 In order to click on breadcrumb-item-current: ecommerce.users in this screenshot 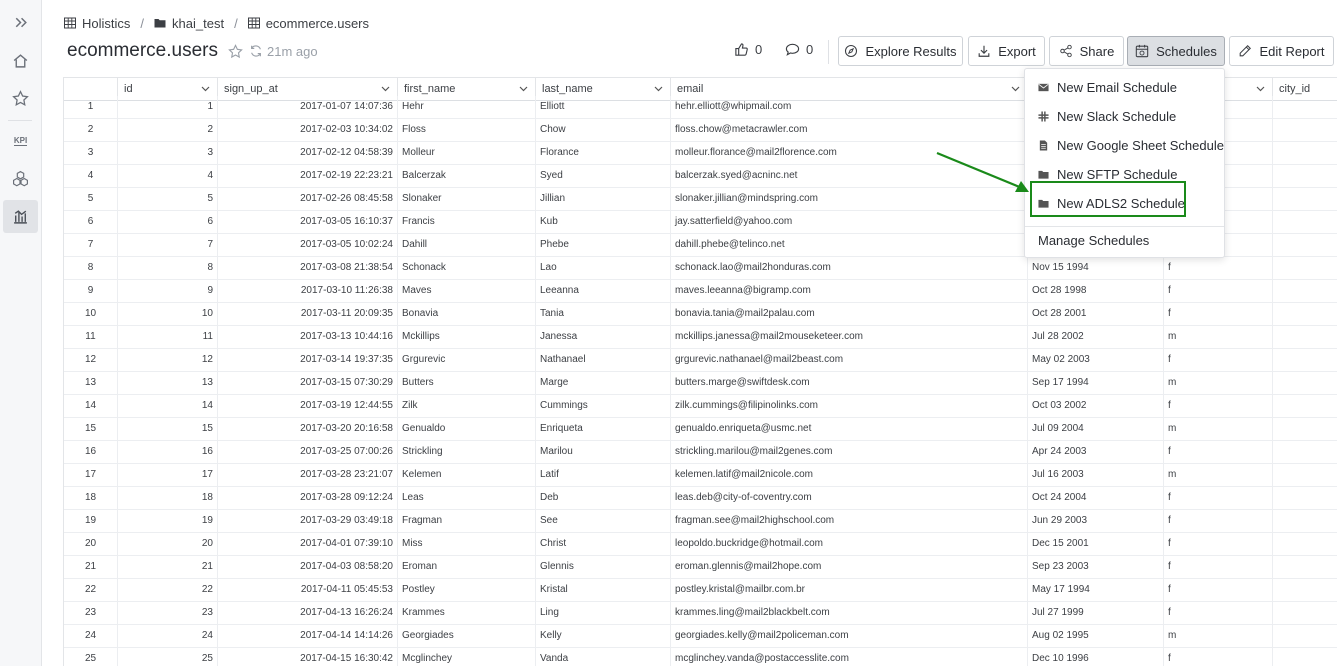, I will do `click(308, 23)`.